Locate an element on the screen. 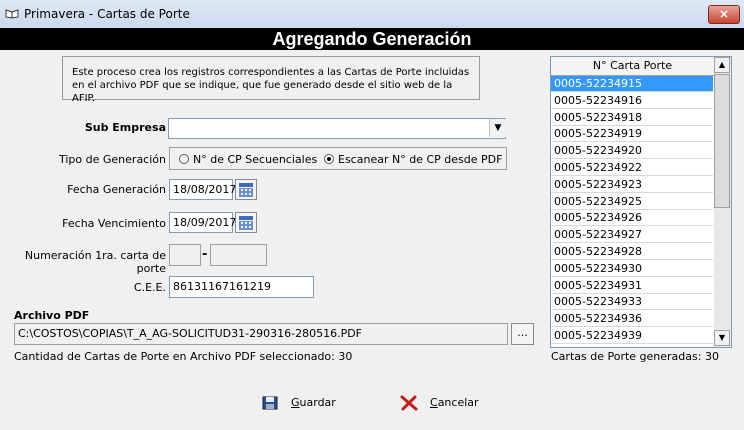  guardar-button: Guardar is located at coordinates (302, 403).